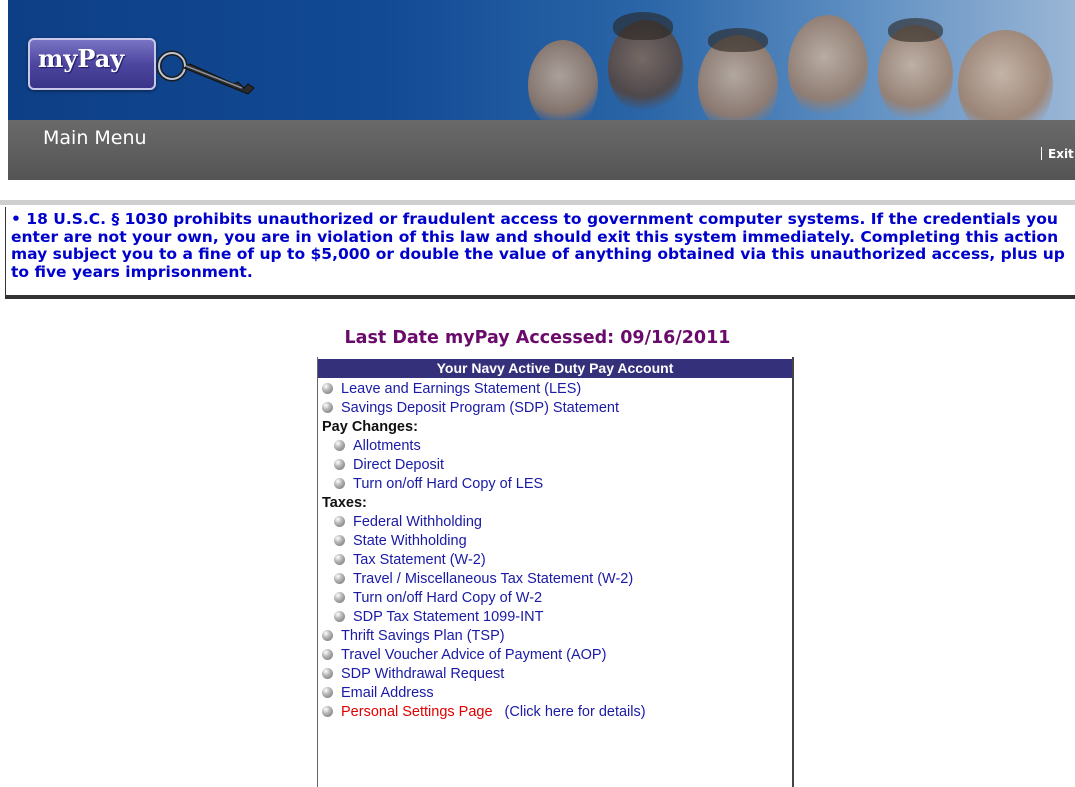 The width and height of the screenshot is (1075, 787). What do you see at coordinates (419, 560) in the screenshot?
I see `tax-statement-link: Tax Statement (W-2)` at bounding box center [419, 560].